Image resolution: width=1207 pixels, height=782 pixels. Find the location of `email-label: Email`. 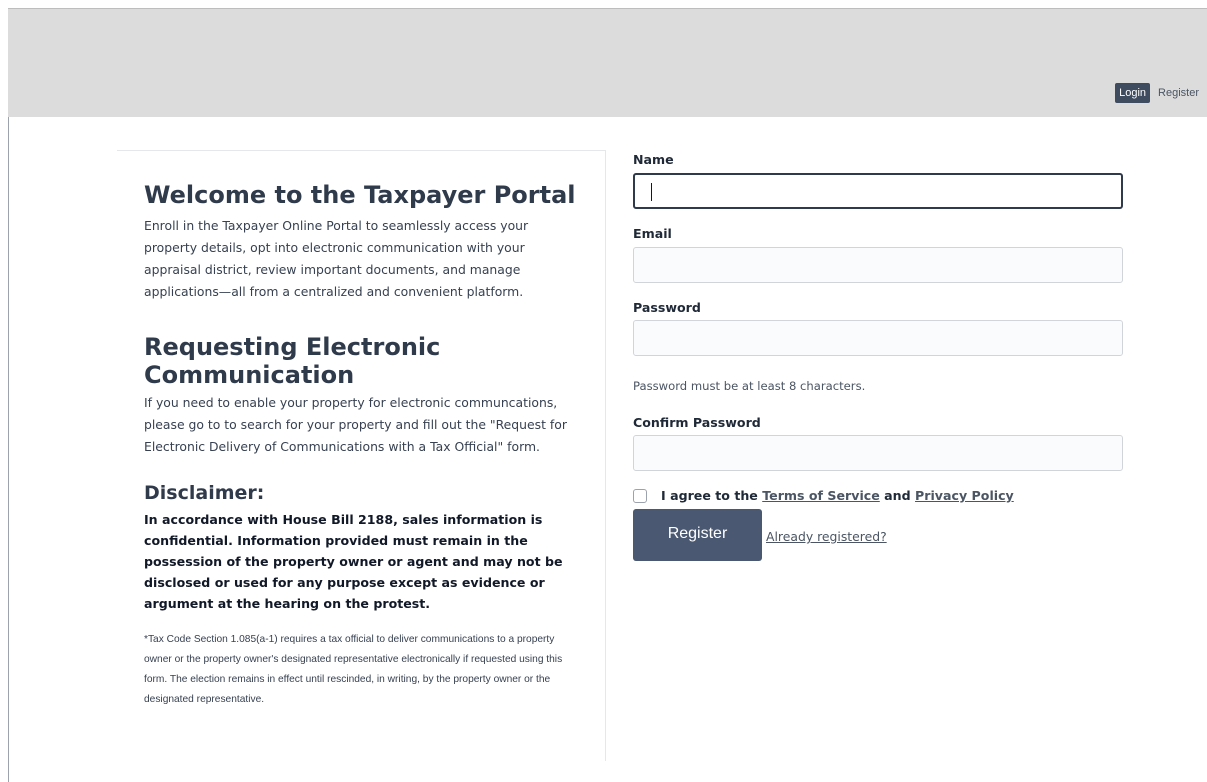

email-label: Email is located at coordinates (652, 233).